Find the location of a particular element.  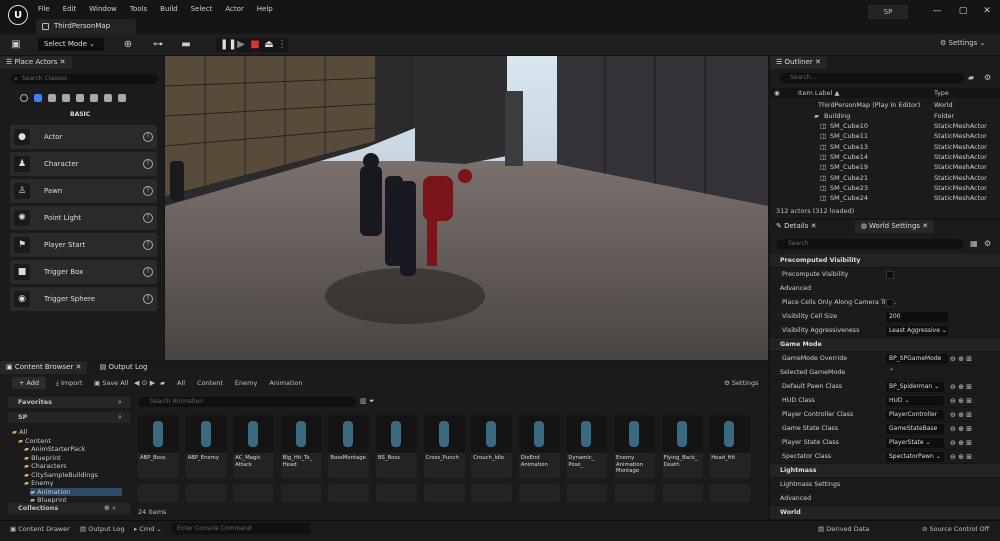

details-row: Lightmass Settings is located at coordinates (885, 485).